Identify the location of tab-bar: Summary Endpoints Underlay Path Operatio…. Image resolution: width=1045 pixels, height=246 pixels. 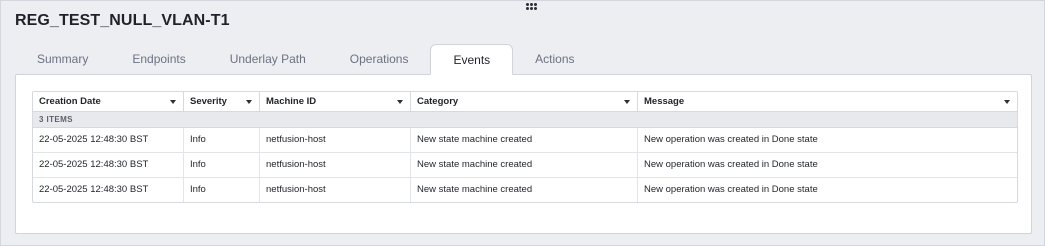
(306, 59).